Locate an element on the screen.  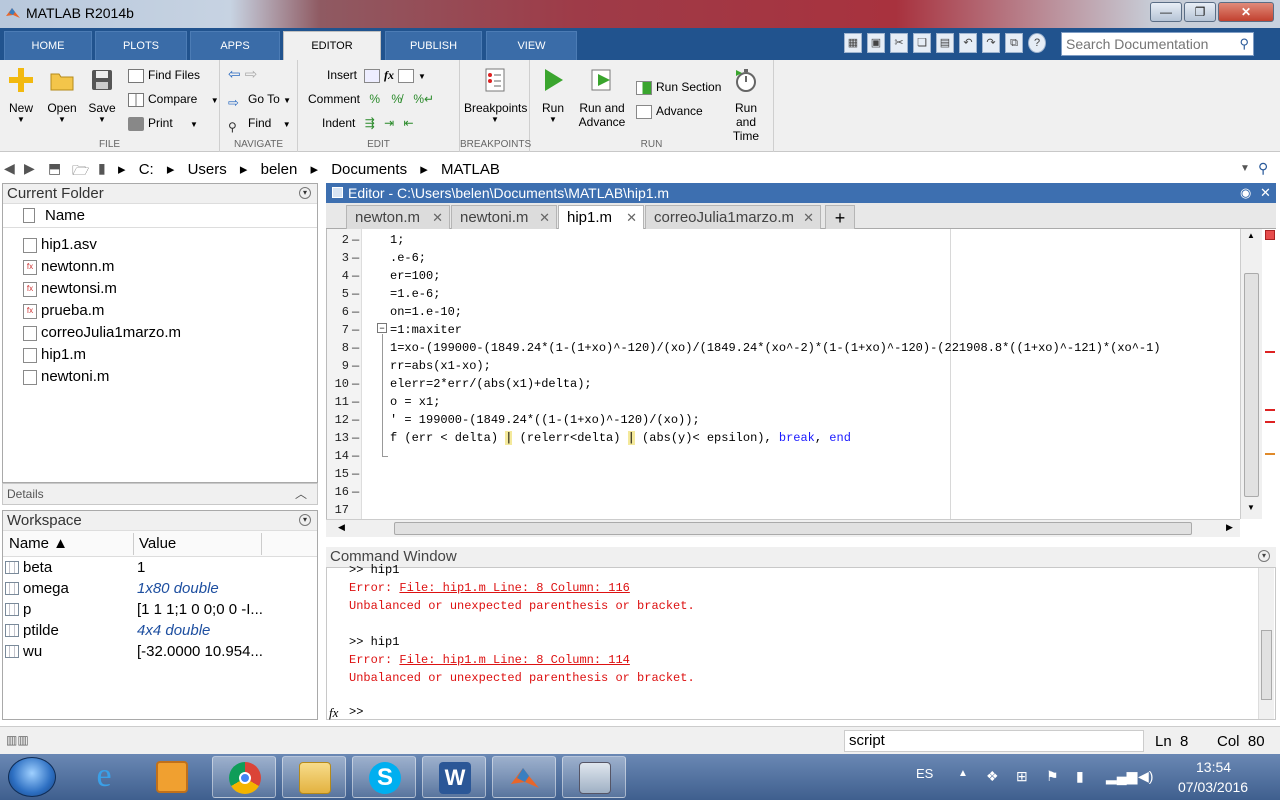
editor-tab-newton: newton.m ✕ is located at coordinates (398, 217).